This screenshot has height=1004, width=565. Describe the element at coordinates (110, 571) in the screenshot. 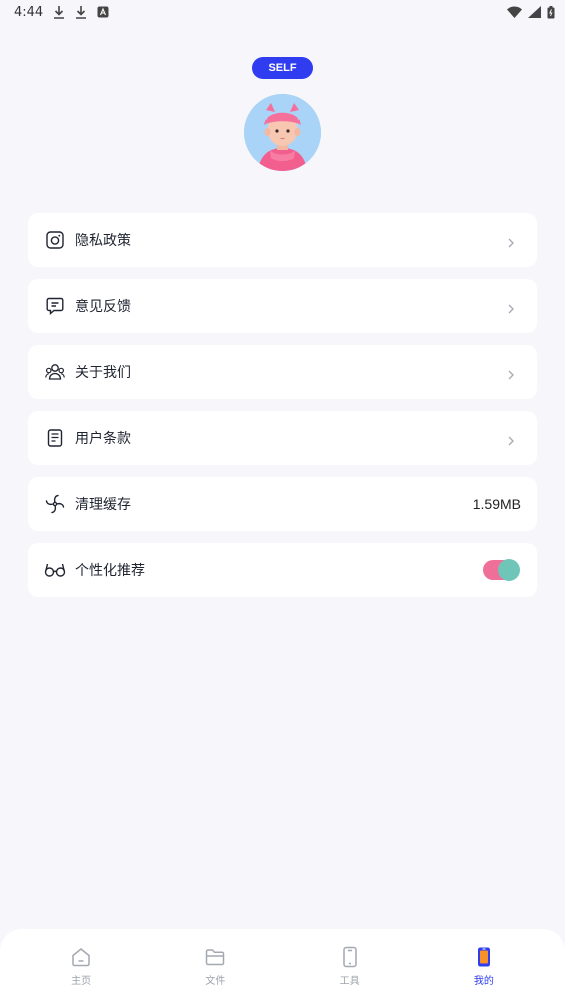

I see `menu-item-label: 个性化推荐` at that location.